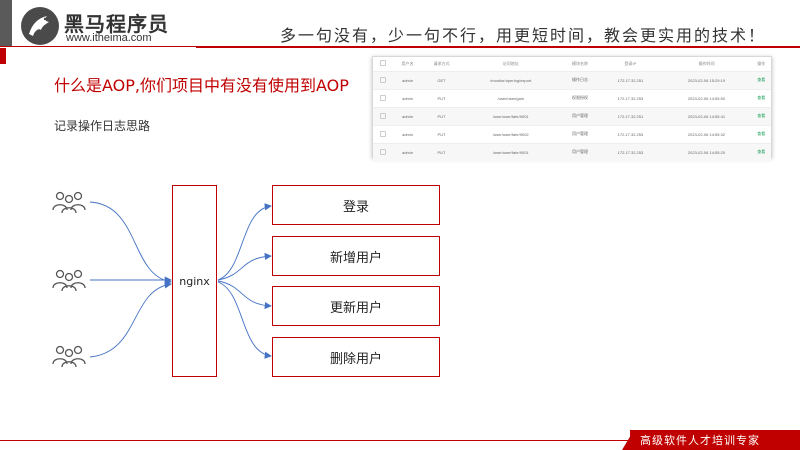 The image size is (800, 450). I want to click on nginx-box: nginx, so click(194, 281).